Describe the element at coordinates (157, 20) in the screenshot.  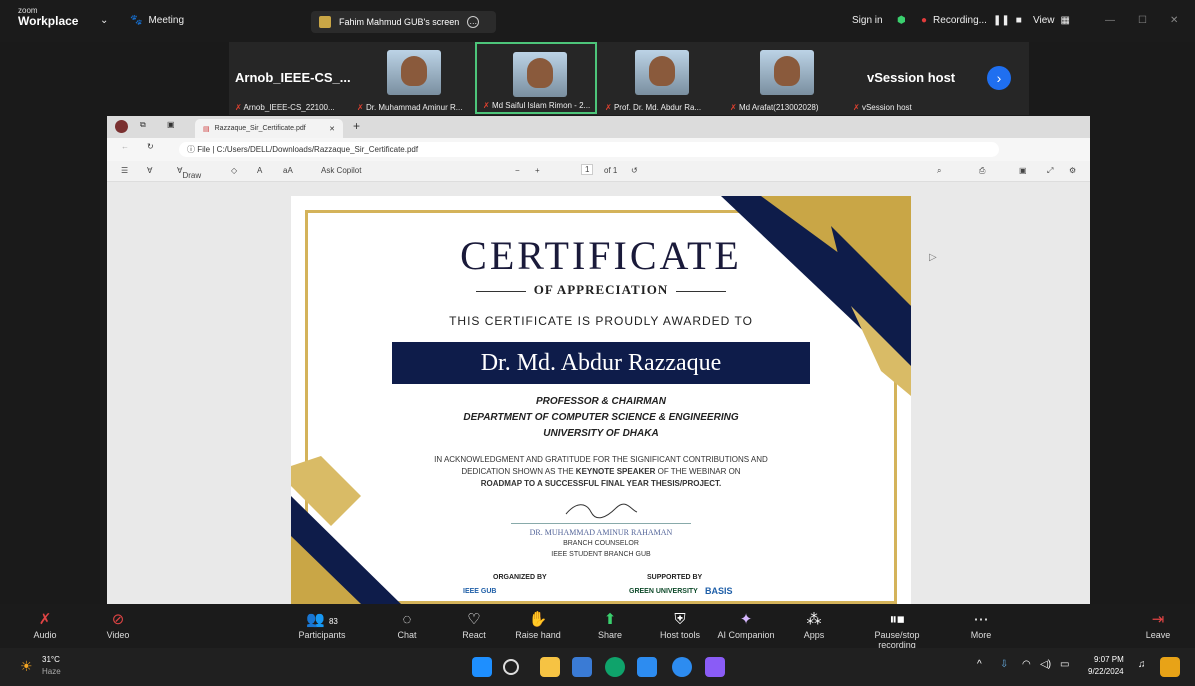
I see `meeting-menu: 🐾 Meeting` at that location.